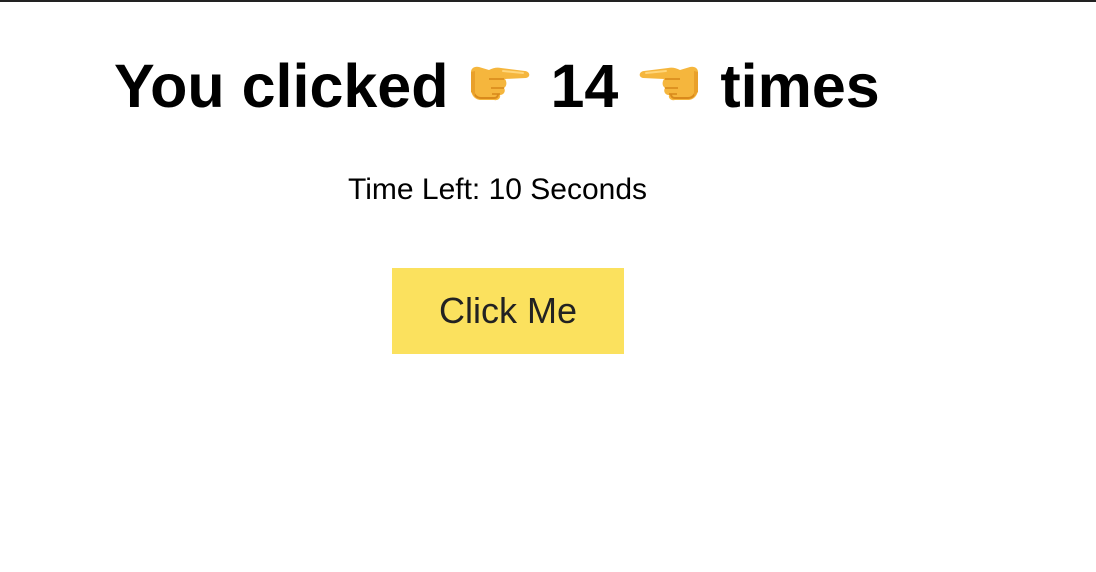  What do you see at coordinates (669, 82) in the screenshot?
I see `pointing-left-hand-icon` at bounding box center [669, 82].